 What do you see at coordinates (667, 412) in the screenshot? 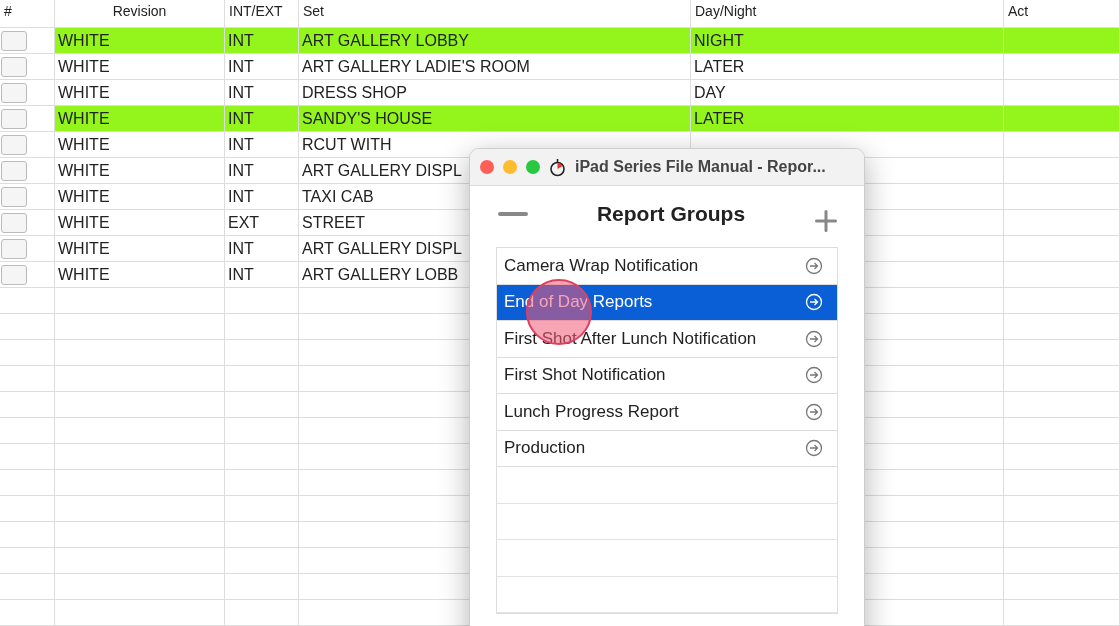
I see `report-group-item: Lunch Progress Report` at bounding box center [667, 412].